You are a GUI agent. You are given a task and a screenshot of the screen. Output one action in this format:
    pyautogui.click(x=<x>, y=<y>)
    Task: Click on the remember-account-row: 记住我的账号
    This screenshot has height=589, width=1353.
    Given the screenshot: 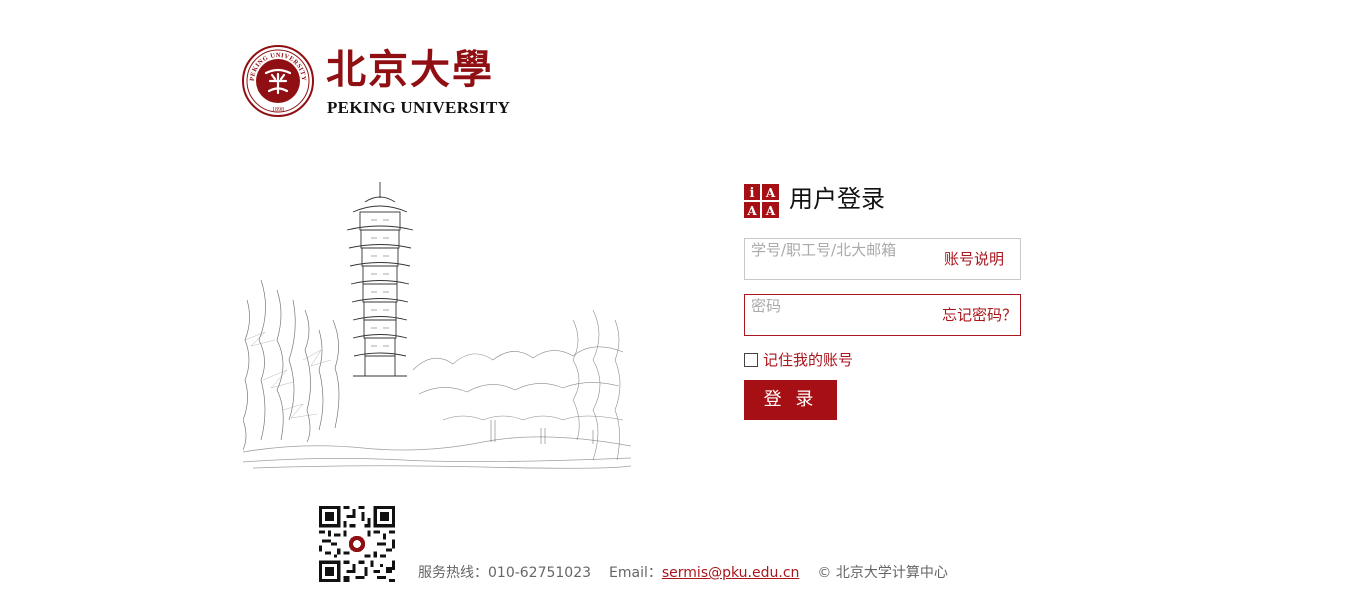 What is the action you would take?
    pyautogui.click(x=798, y=360)
    